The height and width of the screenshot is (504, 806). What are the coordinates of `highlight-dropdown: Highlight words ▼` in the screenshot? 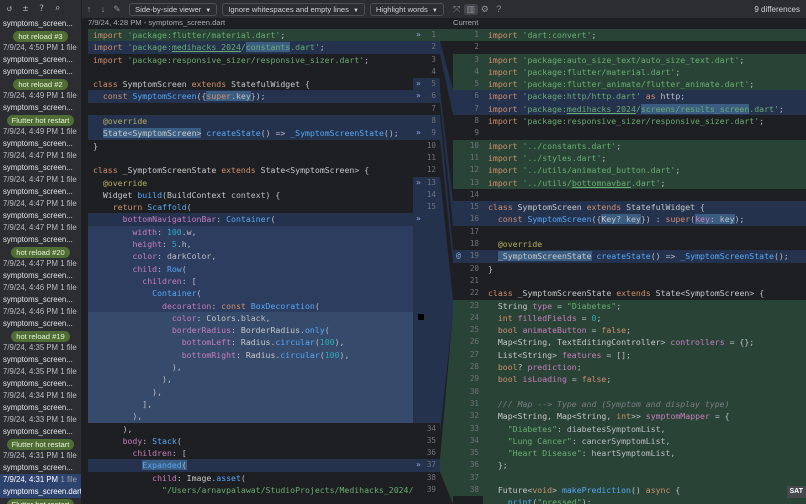 It's located at (406, 9).